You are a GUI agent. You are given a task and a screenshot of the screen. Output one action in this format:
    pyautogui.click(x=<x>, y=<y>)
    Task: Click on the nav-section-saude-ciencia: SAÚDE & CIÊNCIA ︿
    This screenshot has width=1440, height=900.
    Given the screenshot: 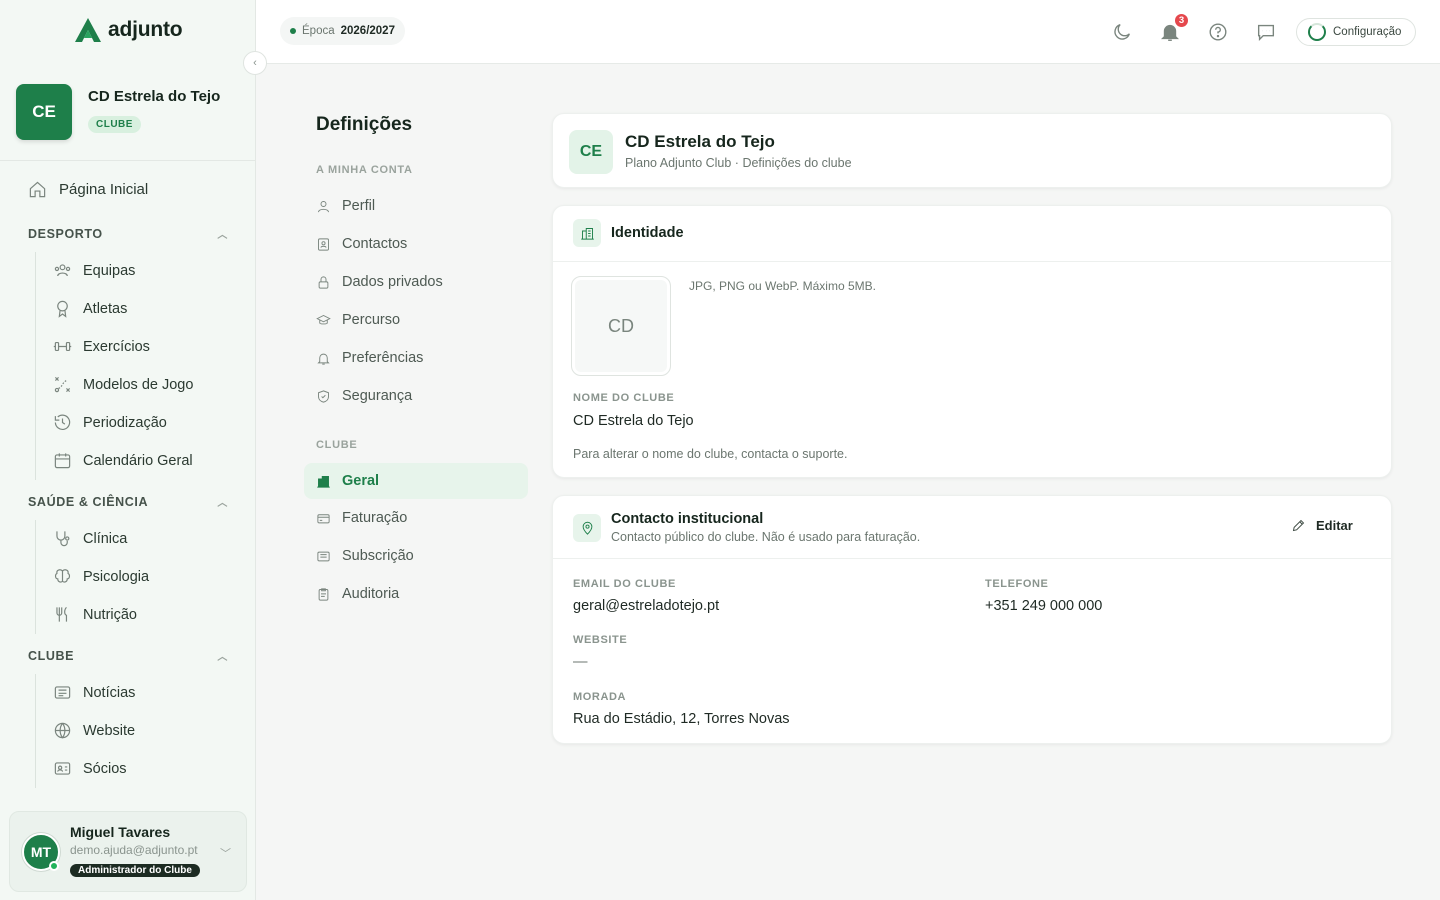 What is the action you would take?
    pyautogui.click(x=128, y=502)
    